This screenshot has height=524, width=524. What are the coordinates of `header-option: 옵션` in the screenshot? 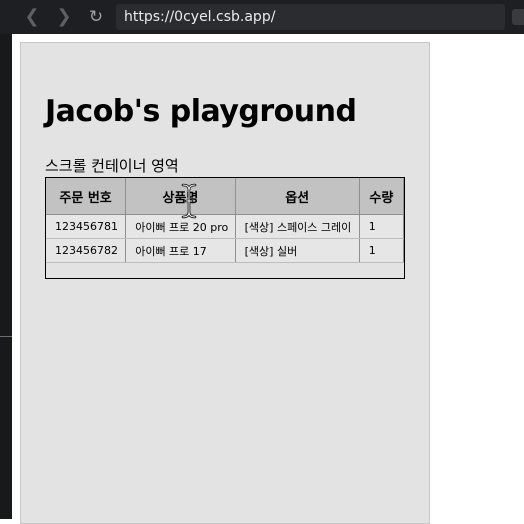 It's located at (297, 196).